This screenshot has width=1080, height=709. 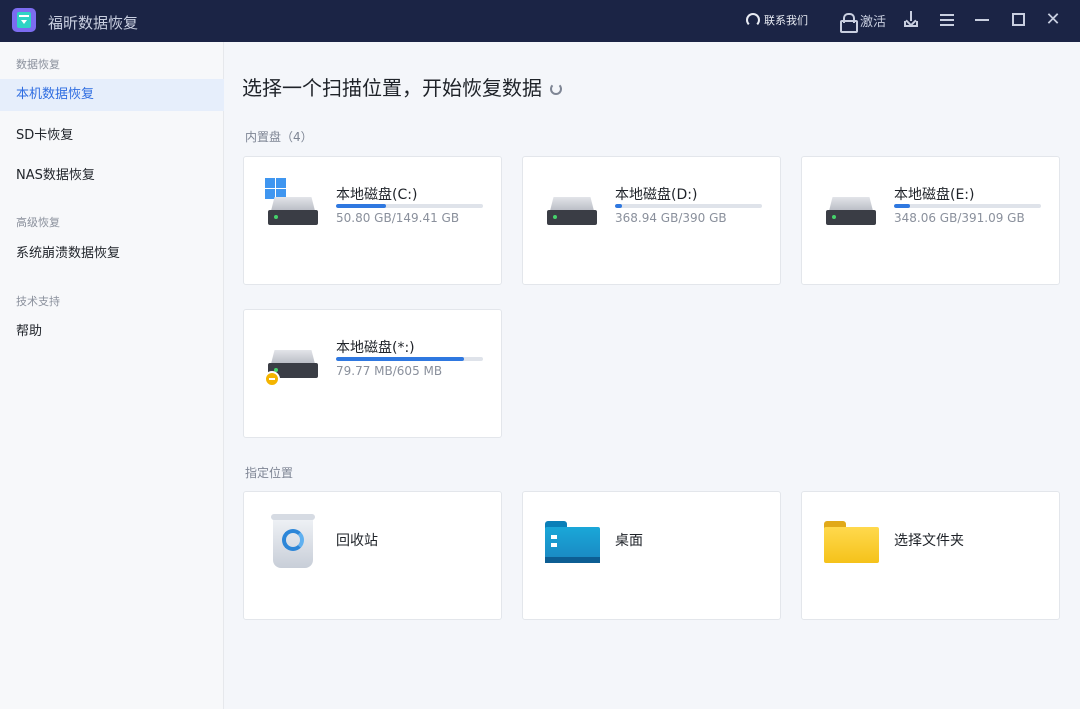 I want to click on activate-button: 激活, so click(x=863, y=22).